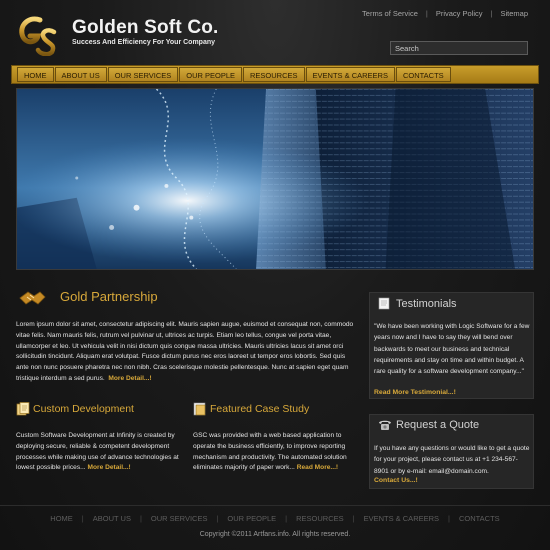  I want to click on quote-title: Request a Quote, so click(438, 425).